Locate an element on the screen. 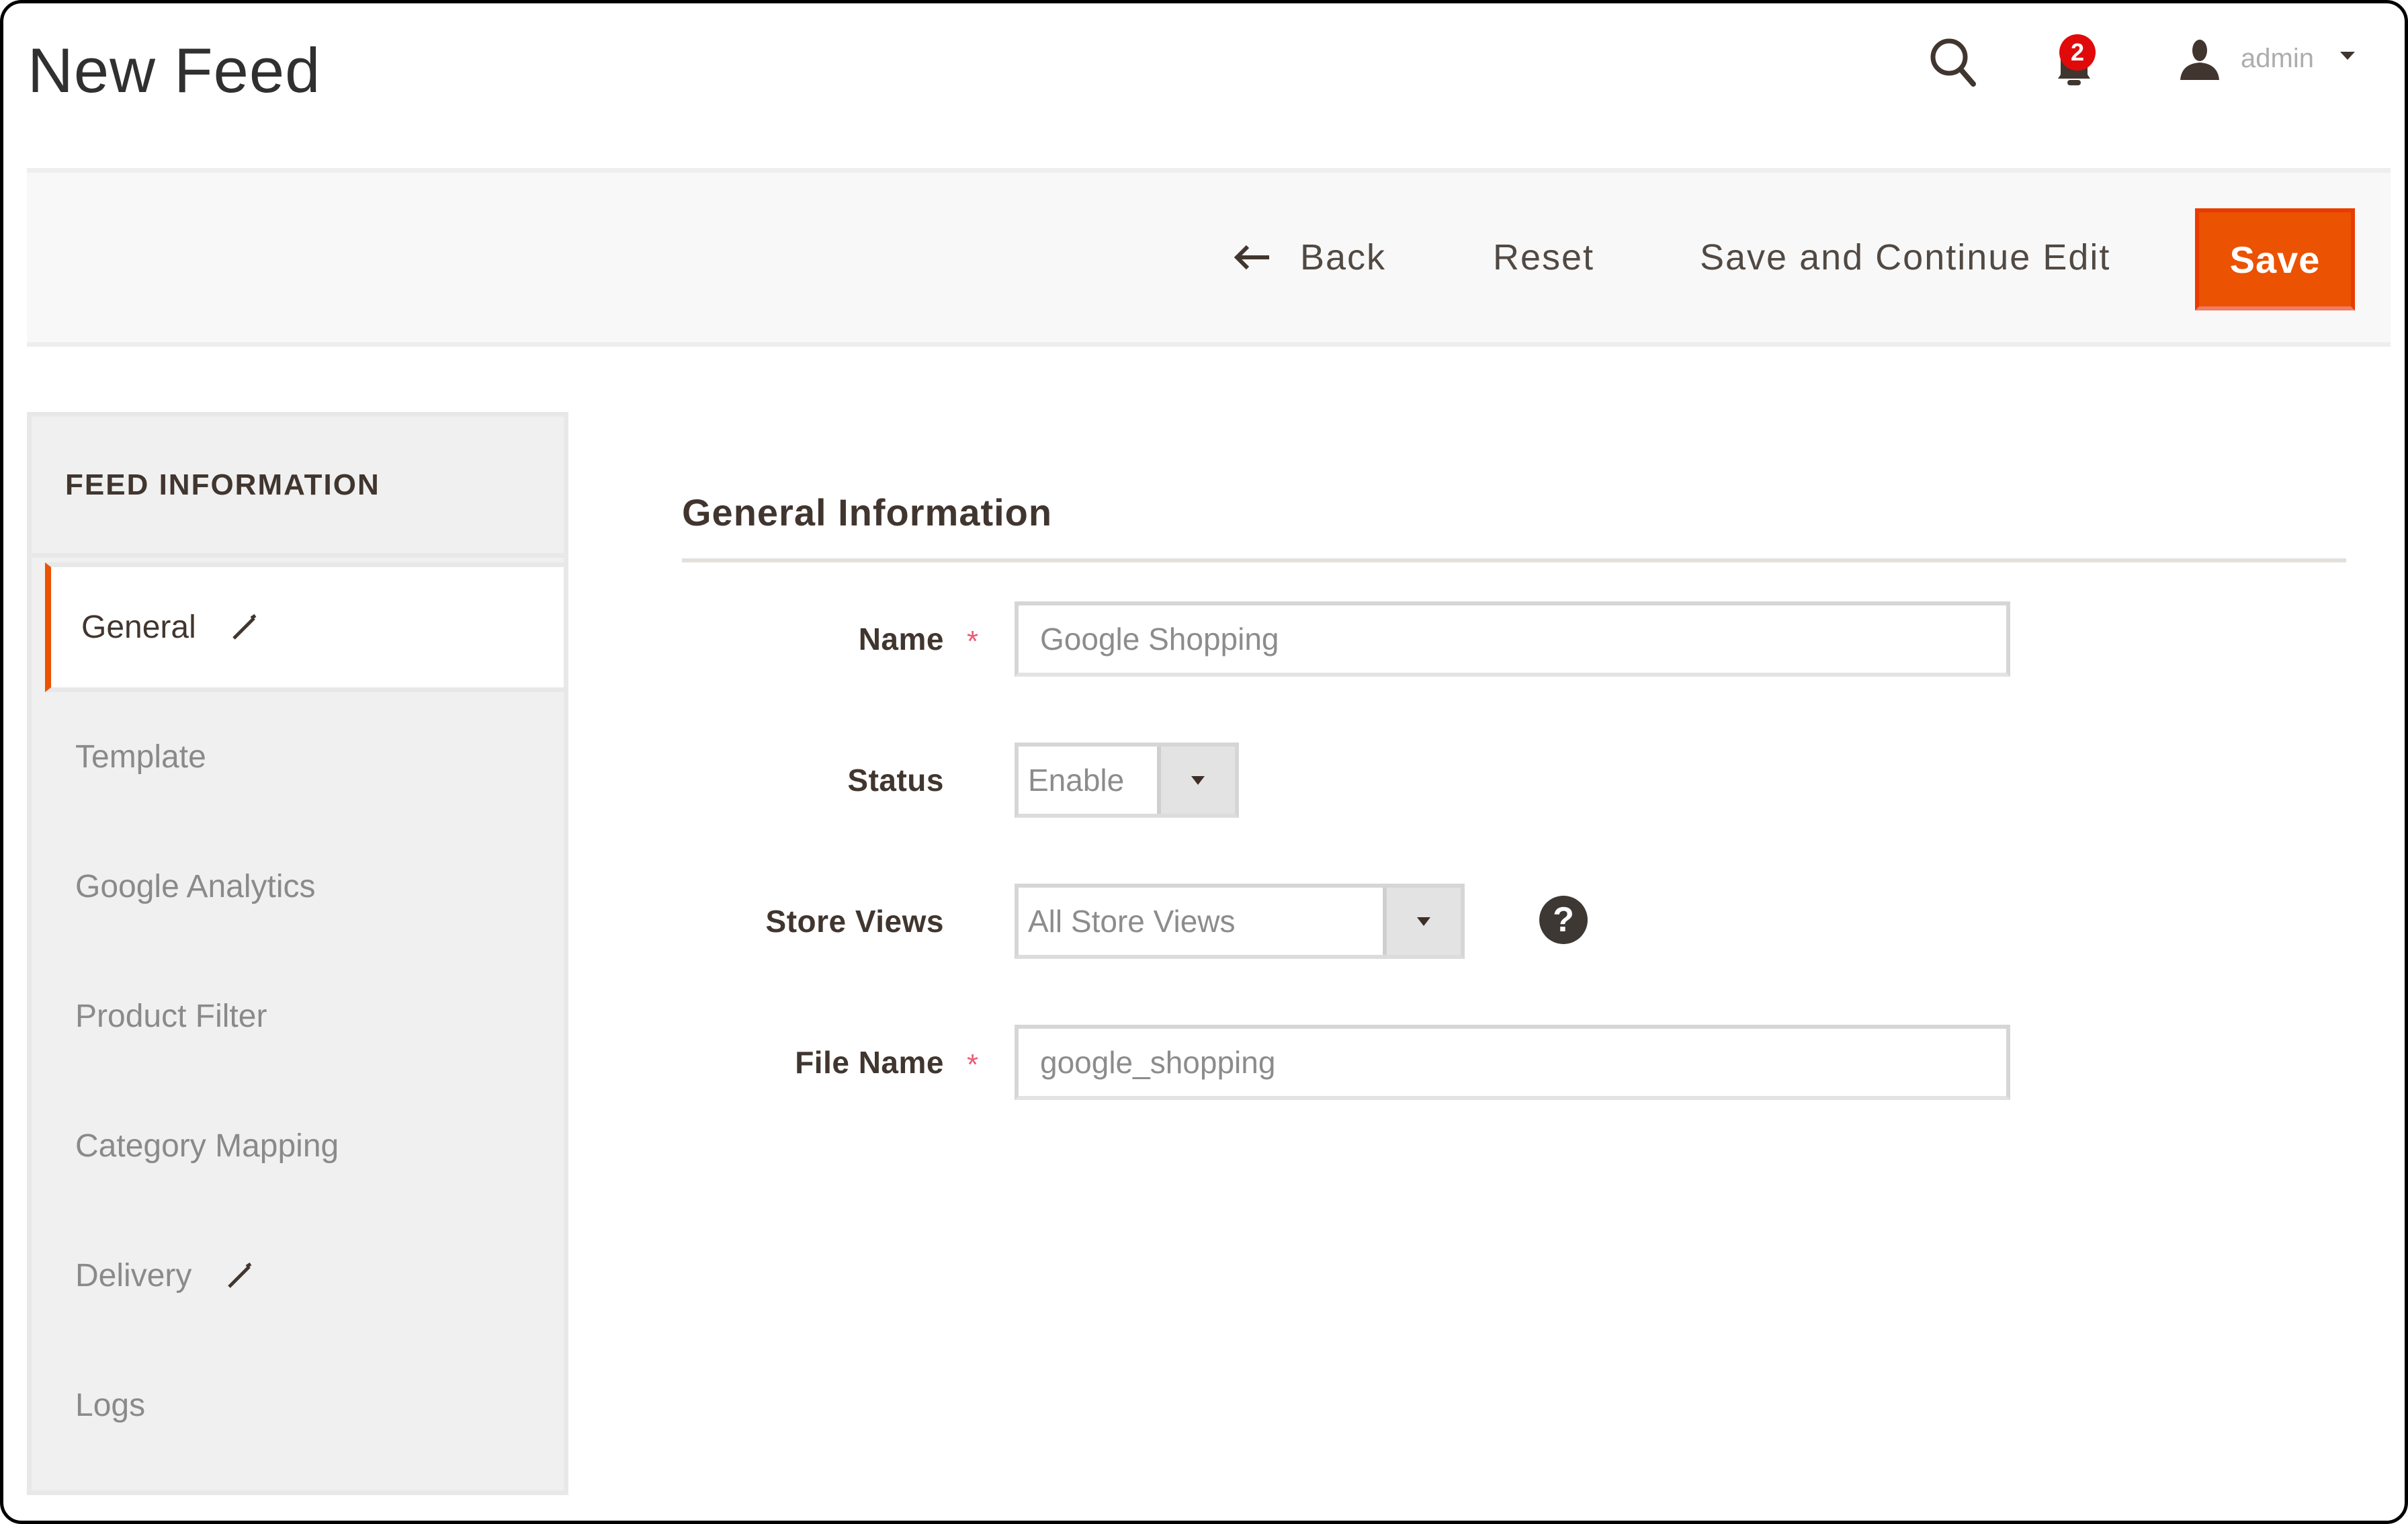 This screenshot has width=2408, height=1524. name-label: Name is located at coordinates (901, 640).